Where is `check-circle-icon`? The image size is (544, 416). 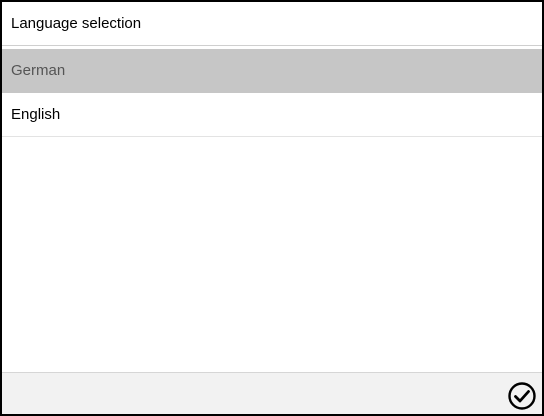
check-circle-icon is located at coordinates (522, 396).